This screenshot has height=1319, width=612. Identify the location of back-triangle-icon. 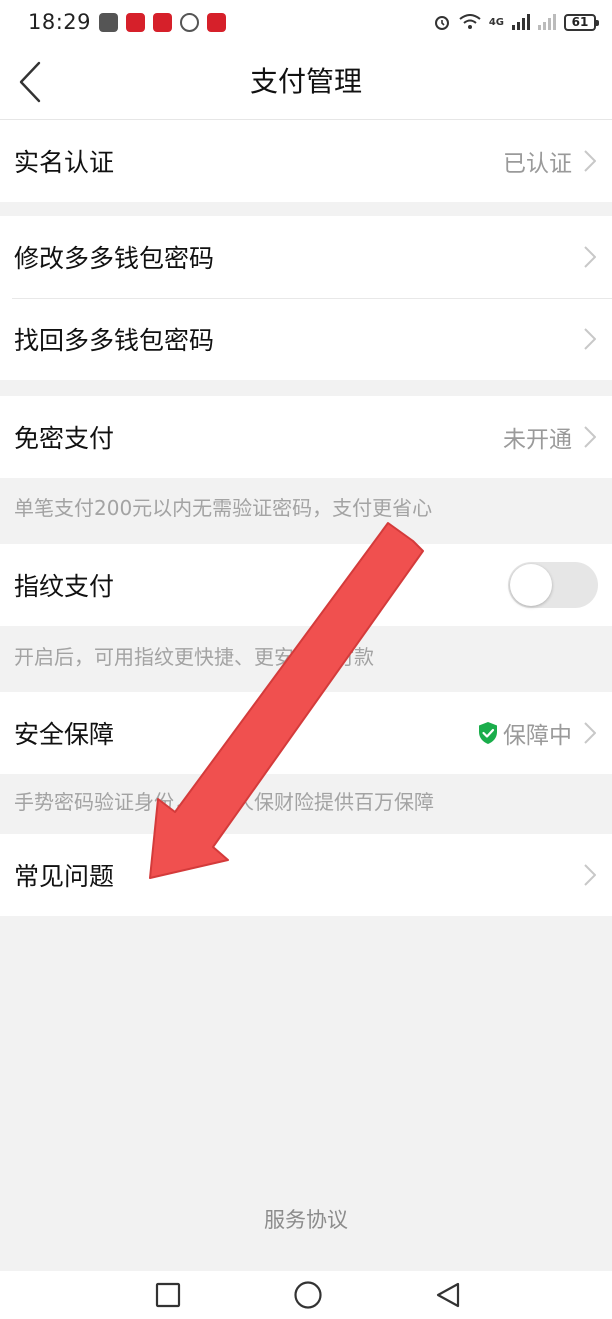
(448, 1295).